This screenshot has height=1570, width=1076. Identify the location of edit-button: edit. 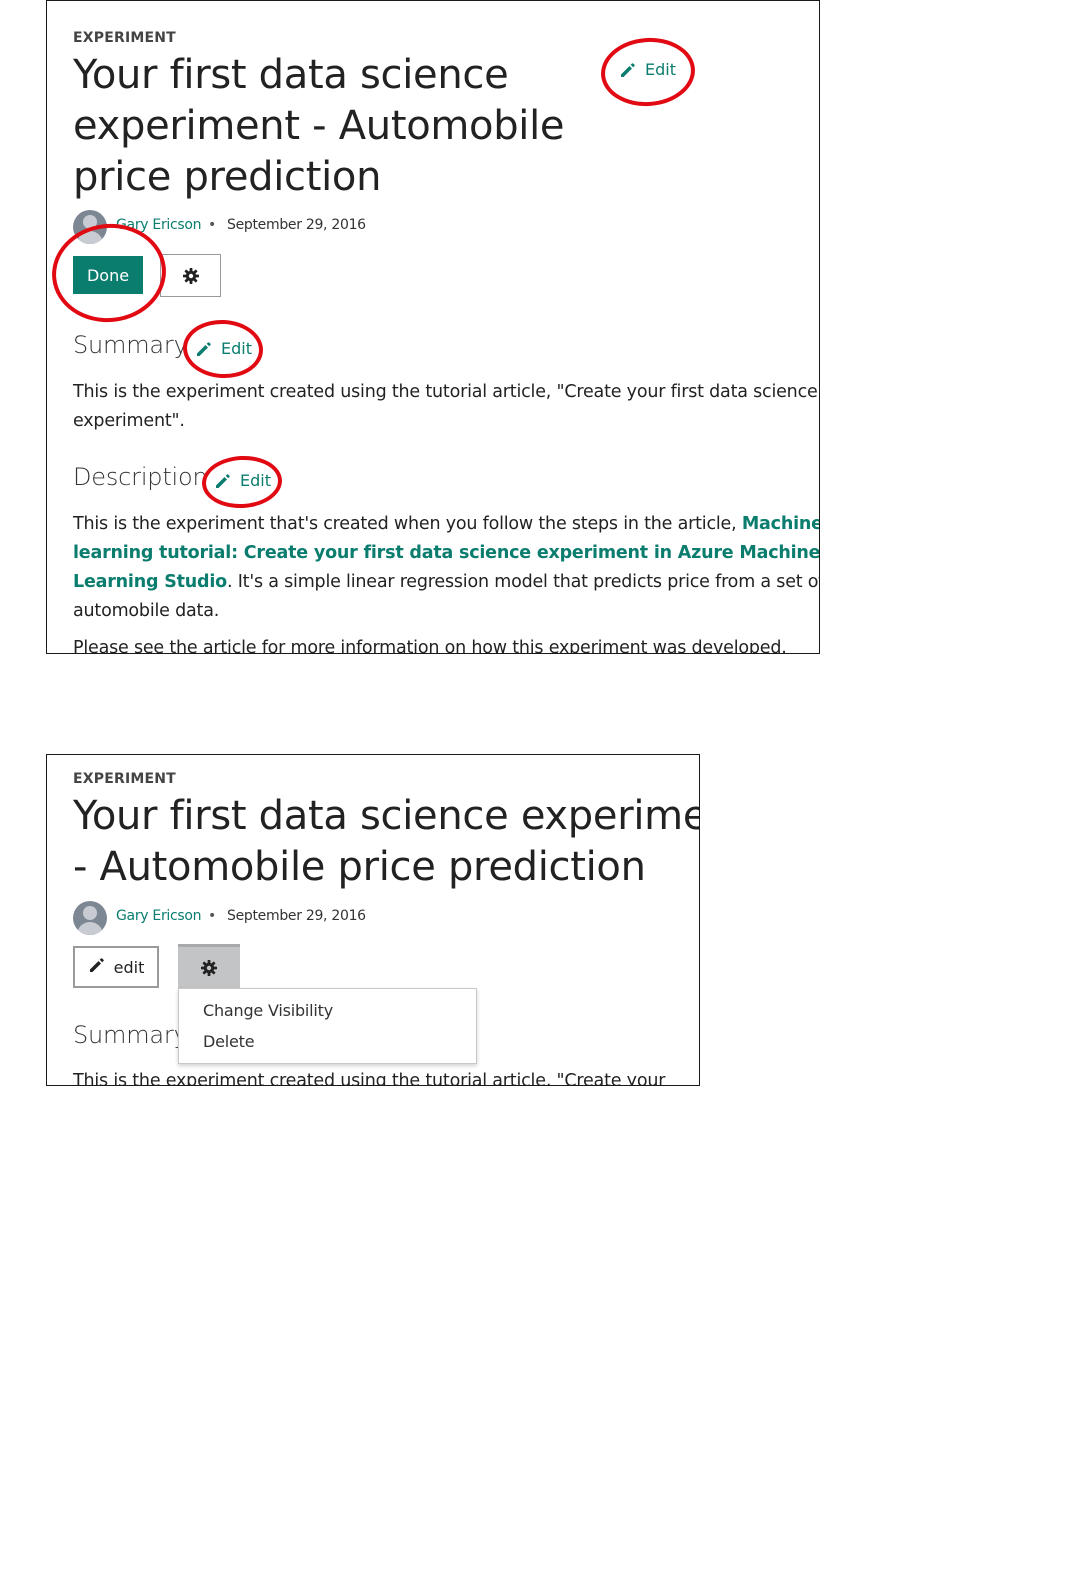
(116, 967).